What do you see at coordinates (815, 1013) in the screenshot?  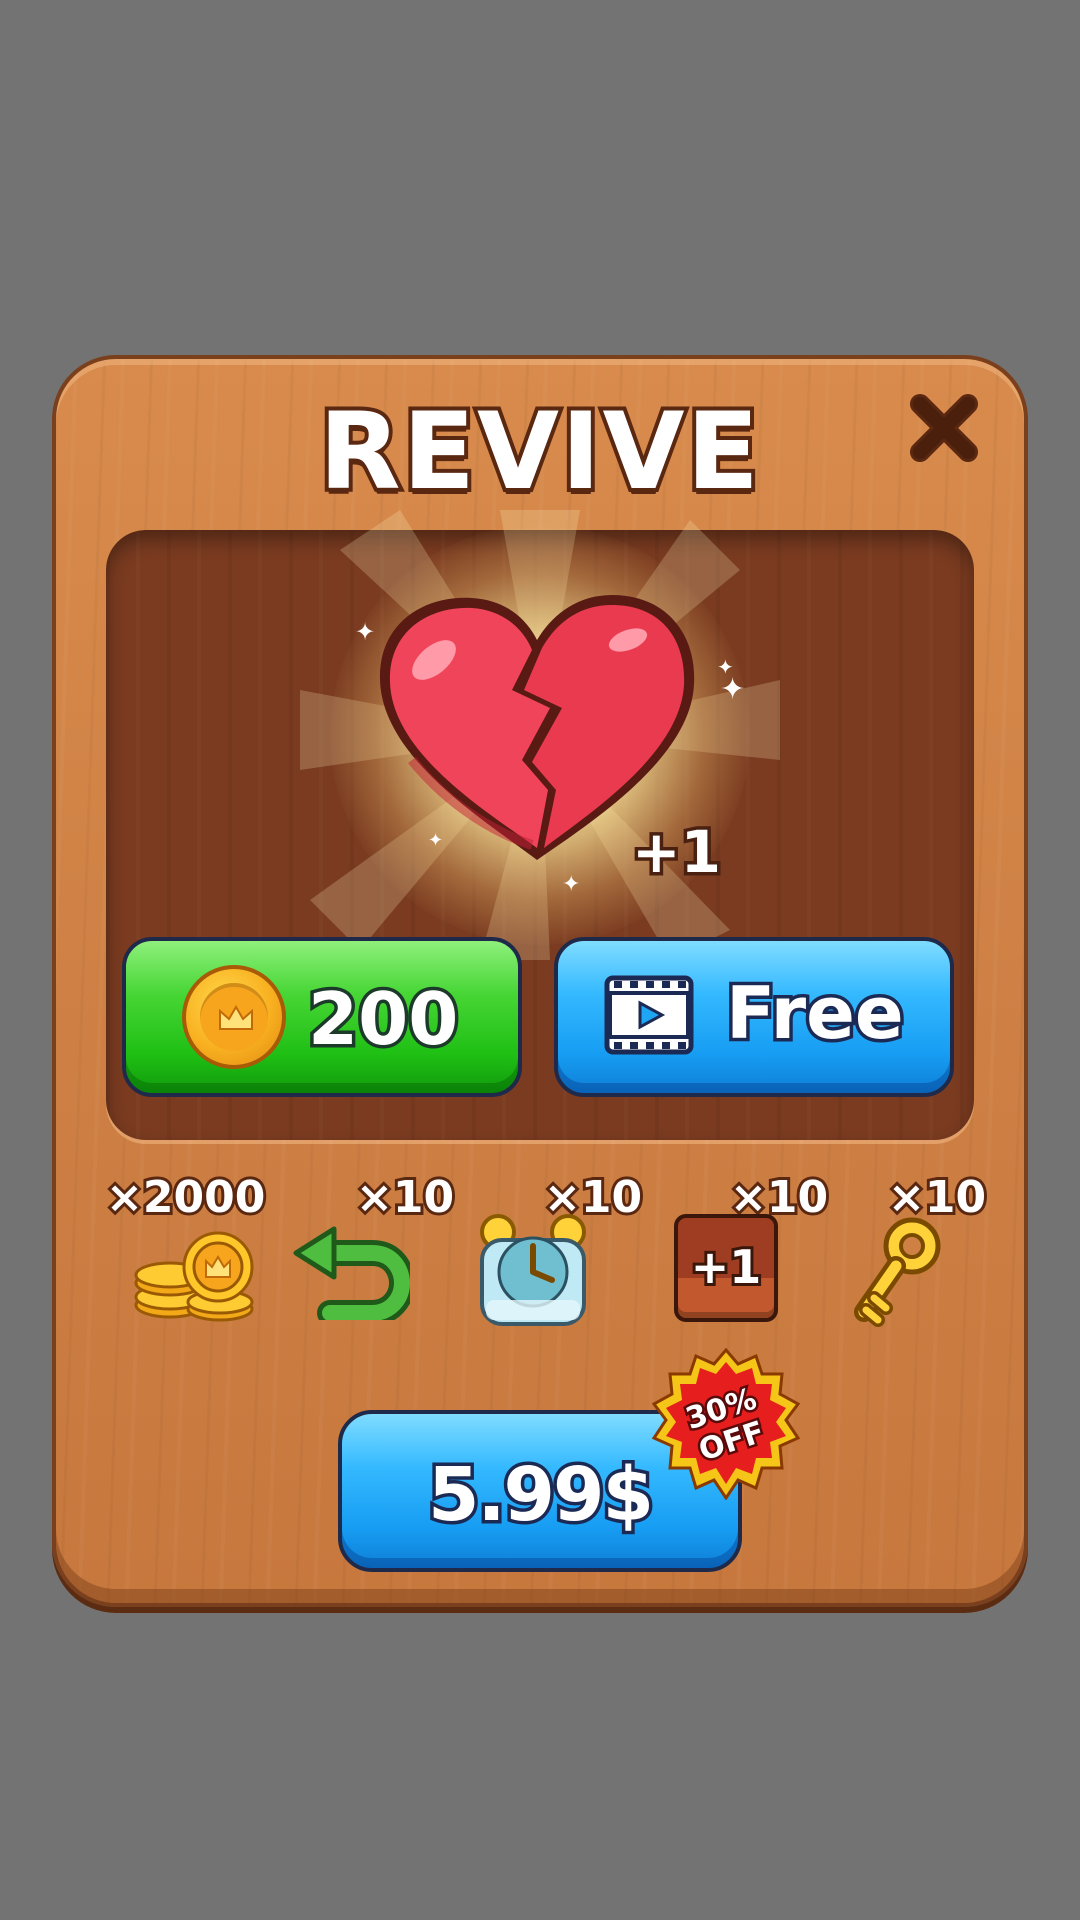 I see `free-label: Free` at bounding box center [815, 1013].